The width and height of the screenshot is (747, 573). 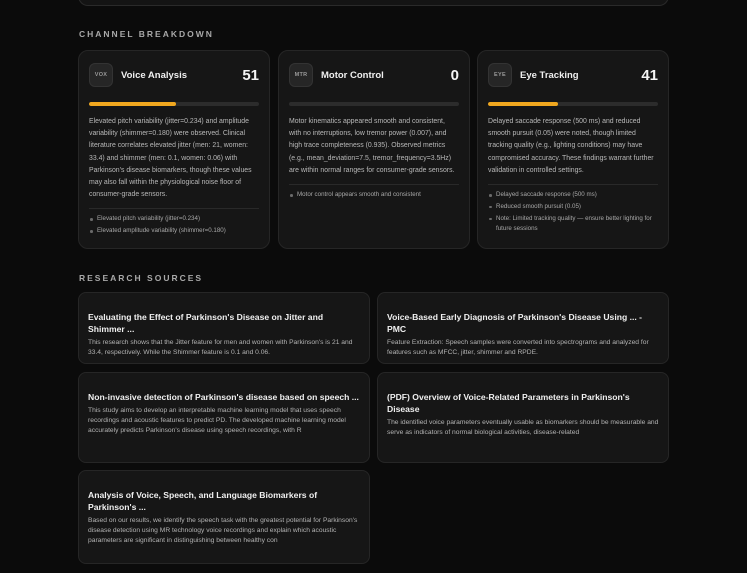 I want to click on research-sources-heading: RESEARCH SOURCES, so click(x=141, y=278).